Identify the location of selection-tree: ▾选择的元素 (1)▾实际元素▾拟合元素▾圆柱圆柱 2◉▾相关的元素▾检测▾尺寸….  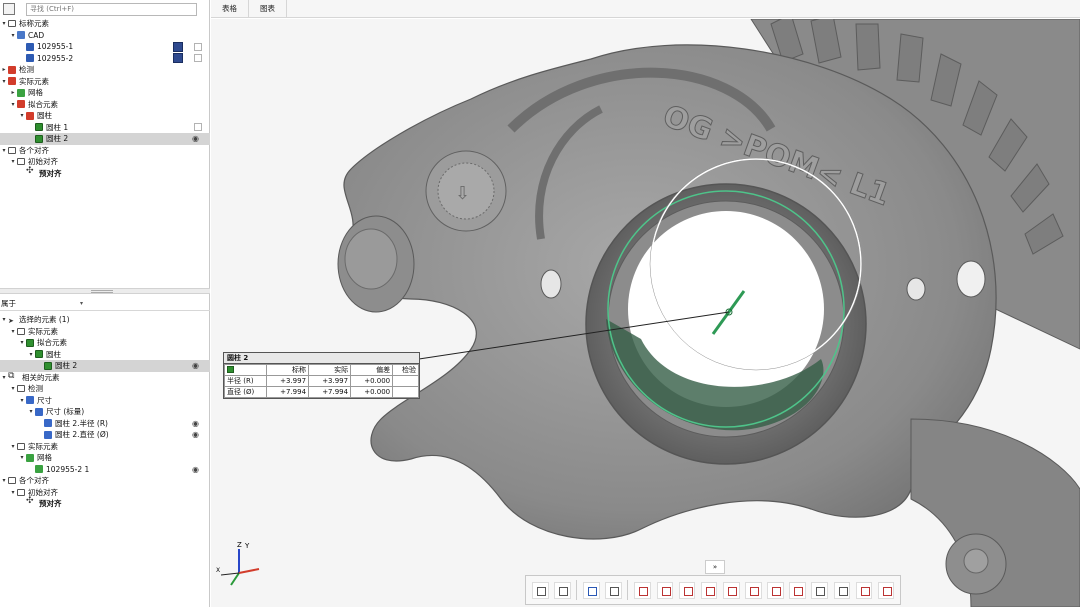
(105, 412).